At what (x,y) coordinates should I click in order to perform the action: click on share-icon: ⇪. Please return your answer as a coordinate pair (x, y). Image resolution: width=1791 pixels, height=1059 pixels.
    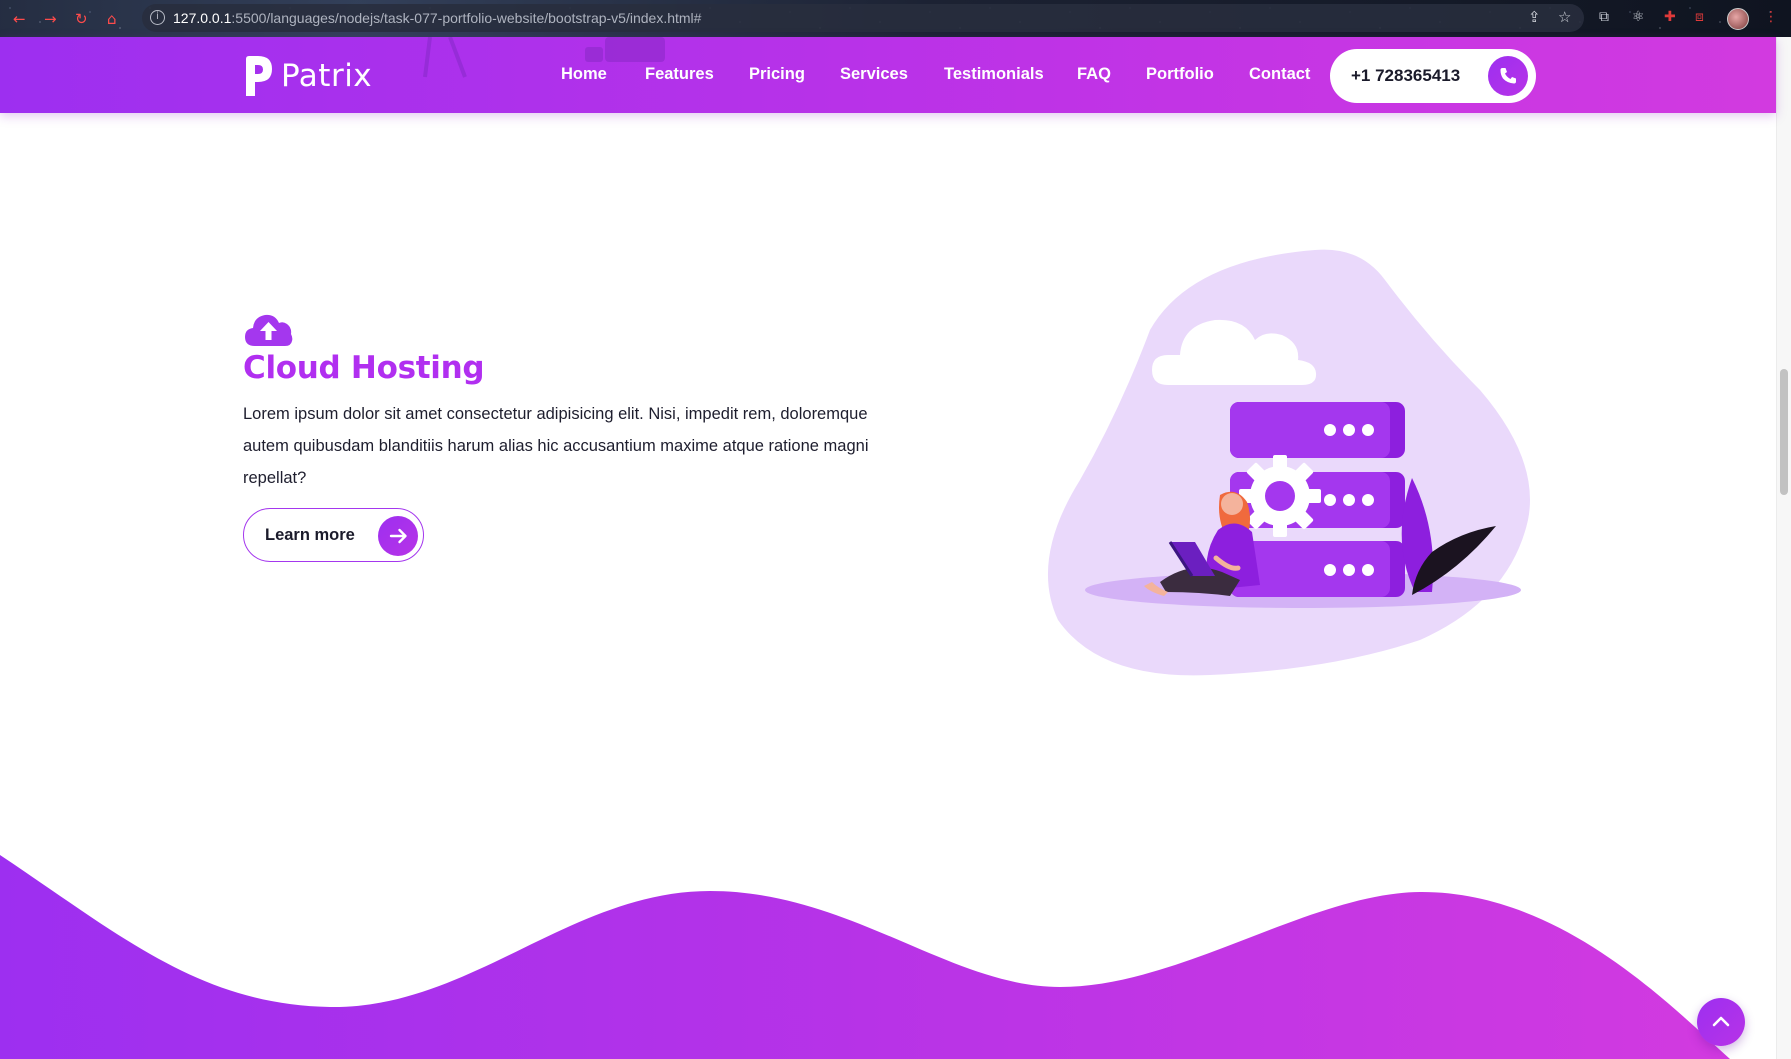
    Looking at the image, I should click on (1534, 17).